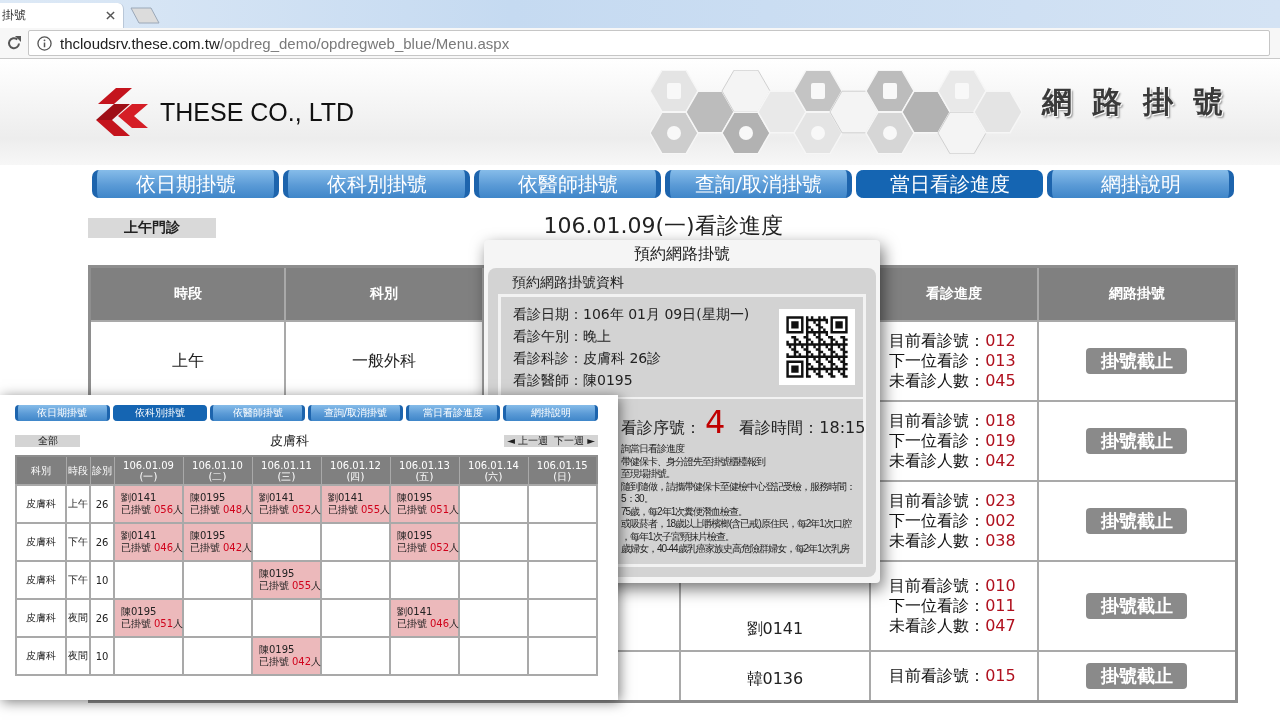 The width and height of the screenshot is (1280, 720). I want to click on nav-tab: 依科別掛號, so click(160, 413).